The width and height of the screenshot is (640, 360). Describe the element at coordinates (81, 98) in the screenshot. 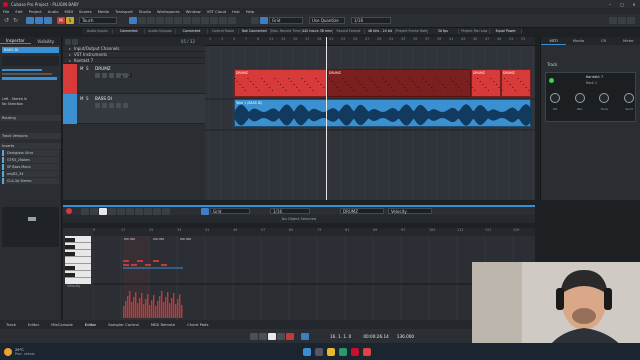

I see `track-mute-button: M` at that location.